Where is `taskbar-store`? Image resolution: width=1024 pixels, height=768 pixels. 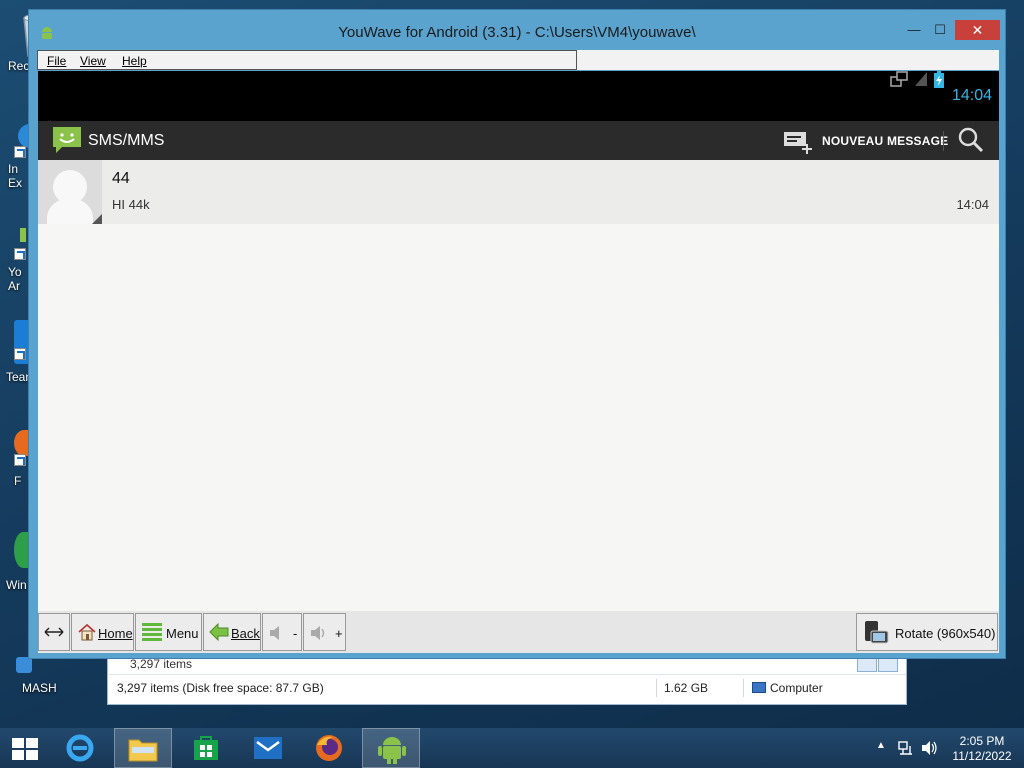
taskbar-store is located at coordinates (205, 748).